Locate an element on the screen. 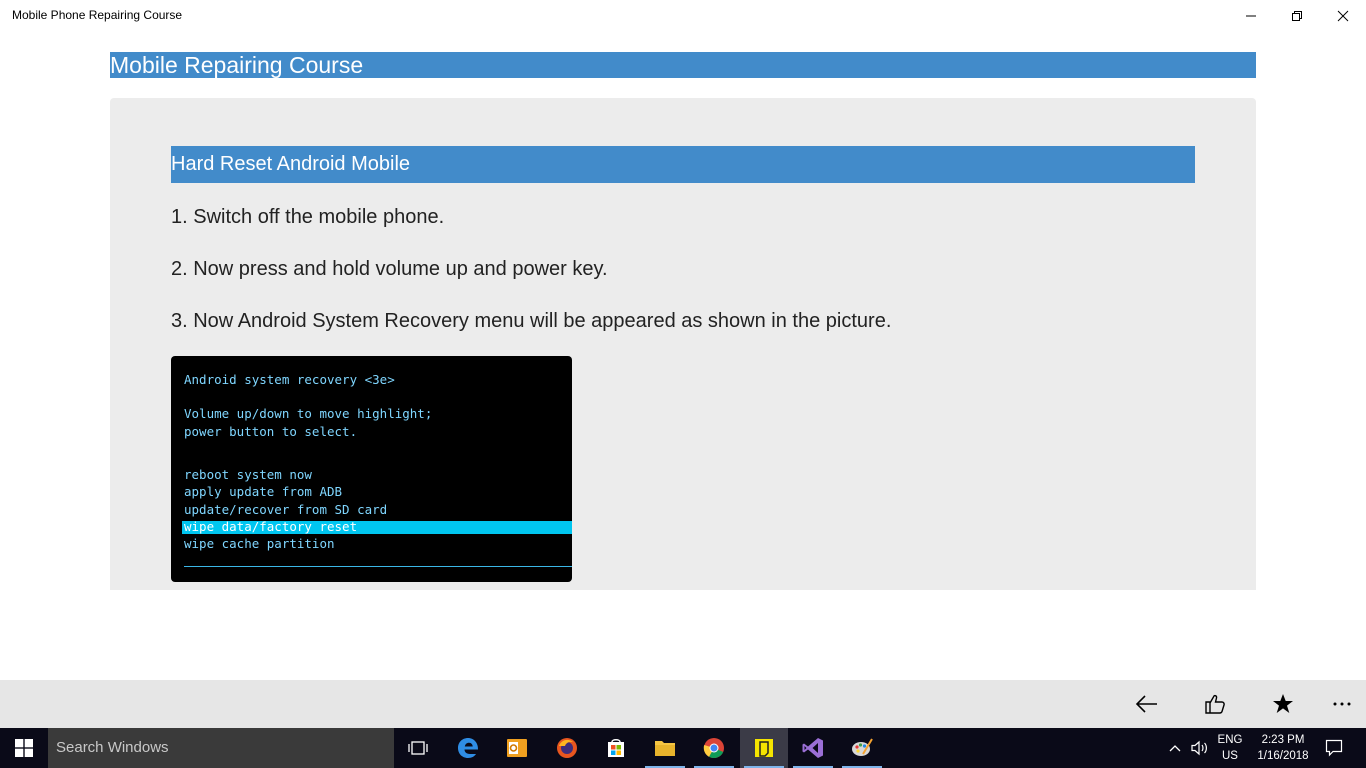 Image resolution: width=1366 pixels, height=768 pixels. taskbar-outlook is located at coordinates (517, 748).